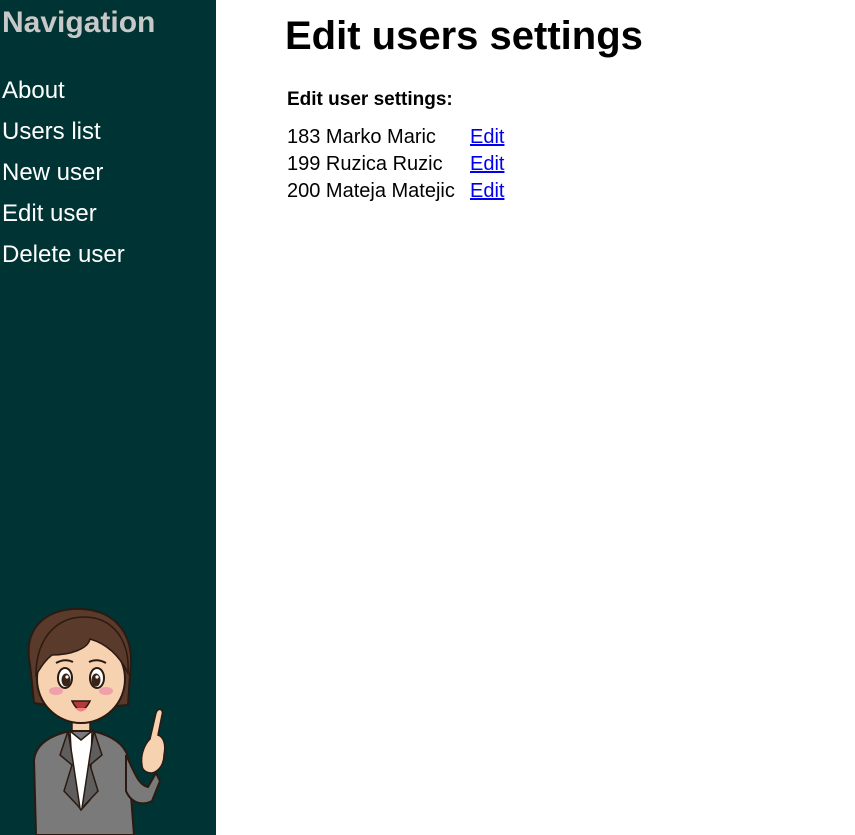 This screenshot has height=835, width=855. I want to click on nav-item-edit-user: Edit user, so click(63, 217).